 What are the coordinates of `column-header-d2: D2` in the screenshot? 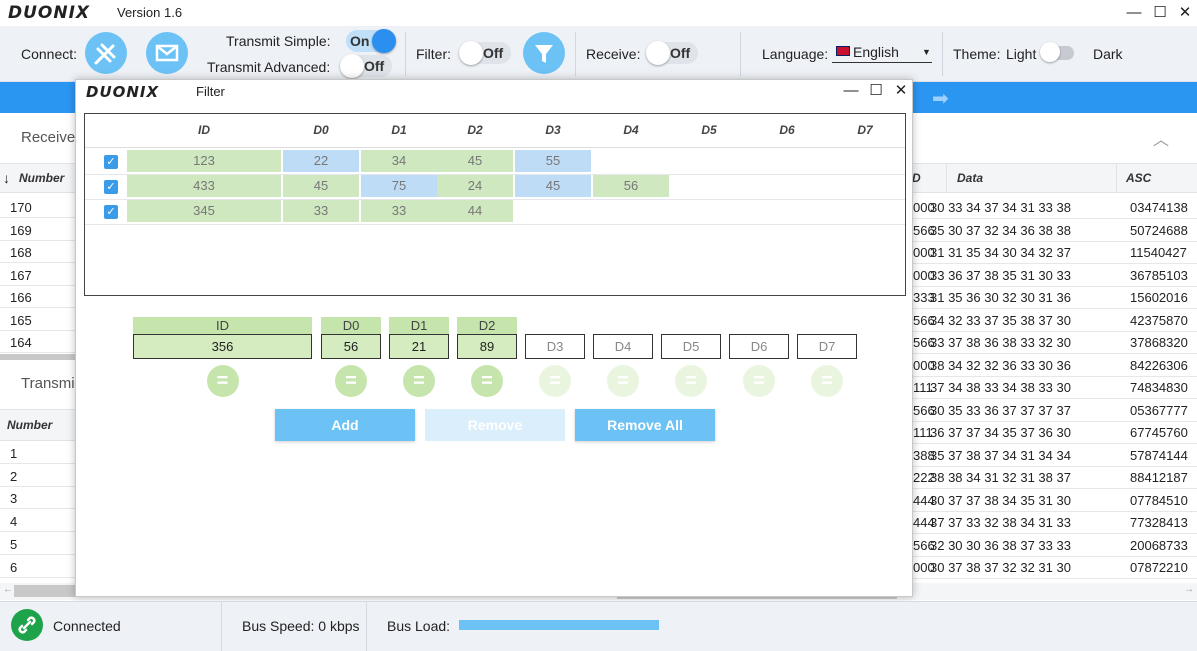 It's located at (475, 130).